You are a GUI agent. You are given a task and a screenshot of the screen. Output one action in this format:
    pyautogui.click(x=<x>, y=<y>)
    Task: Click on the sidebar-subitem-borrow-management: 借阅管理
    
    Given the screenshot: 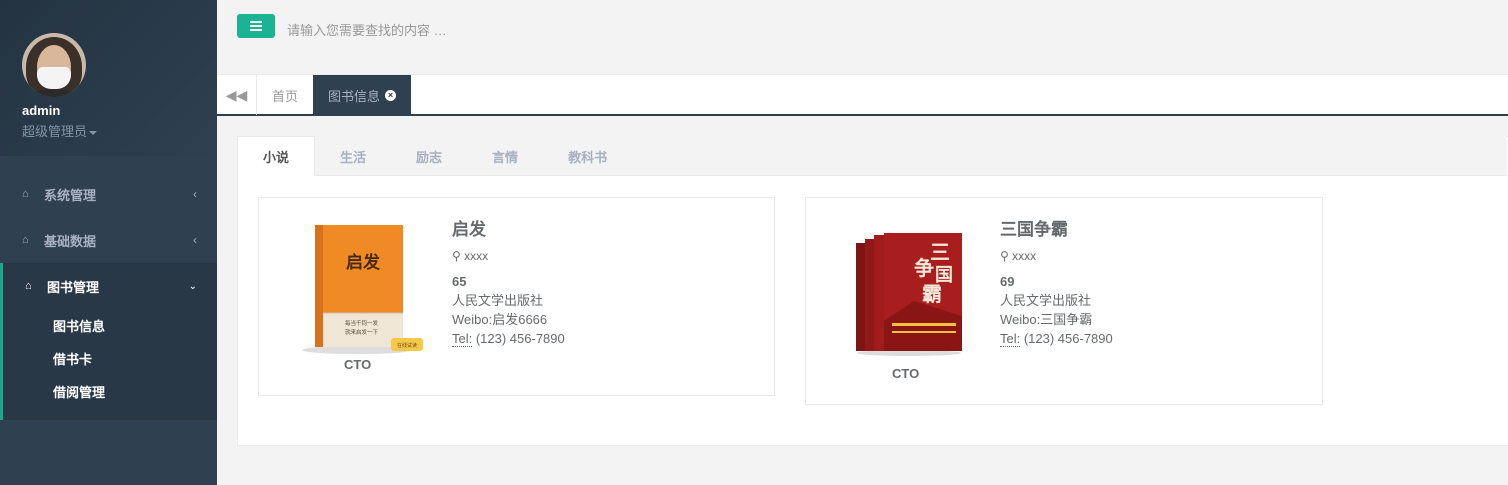 What is the action you would take?
    pyautogui.click(x=110, y=391)
    